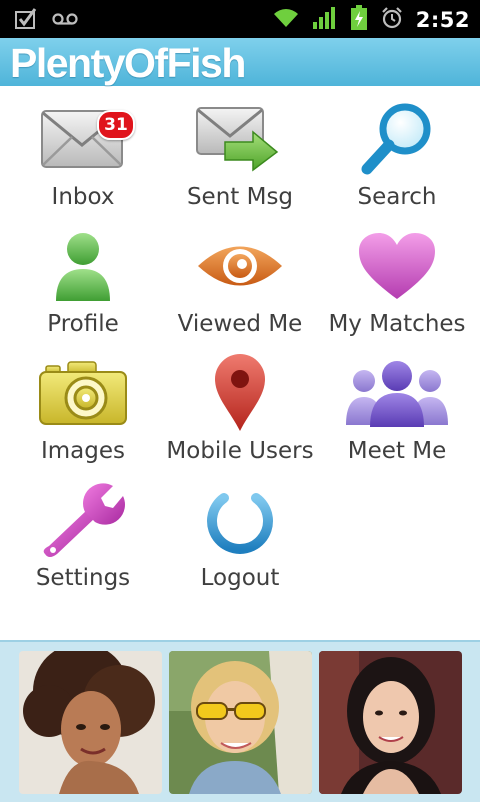 Image resolution: width=480 pixels, height=802 pixels. I want to click on status-bar: 2:52, so click(240, 19).